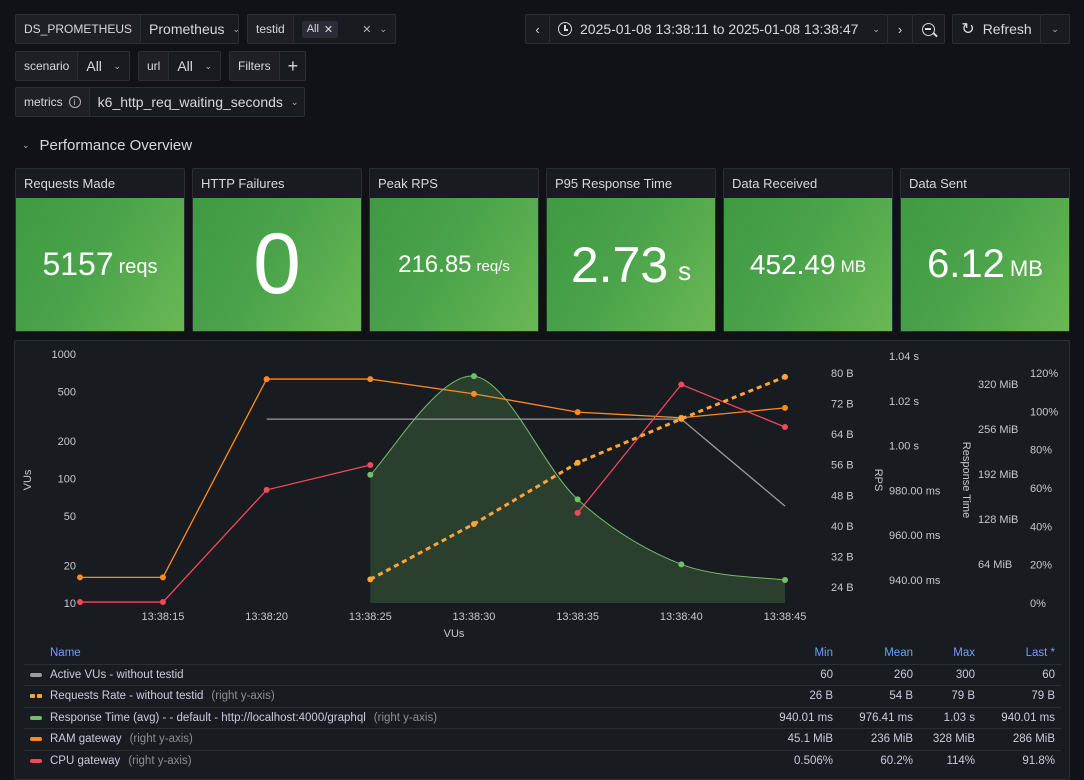 The width and height of the screenshot is (1084, 780). I want to click on legend-header-max: Max, so click(950, 653).